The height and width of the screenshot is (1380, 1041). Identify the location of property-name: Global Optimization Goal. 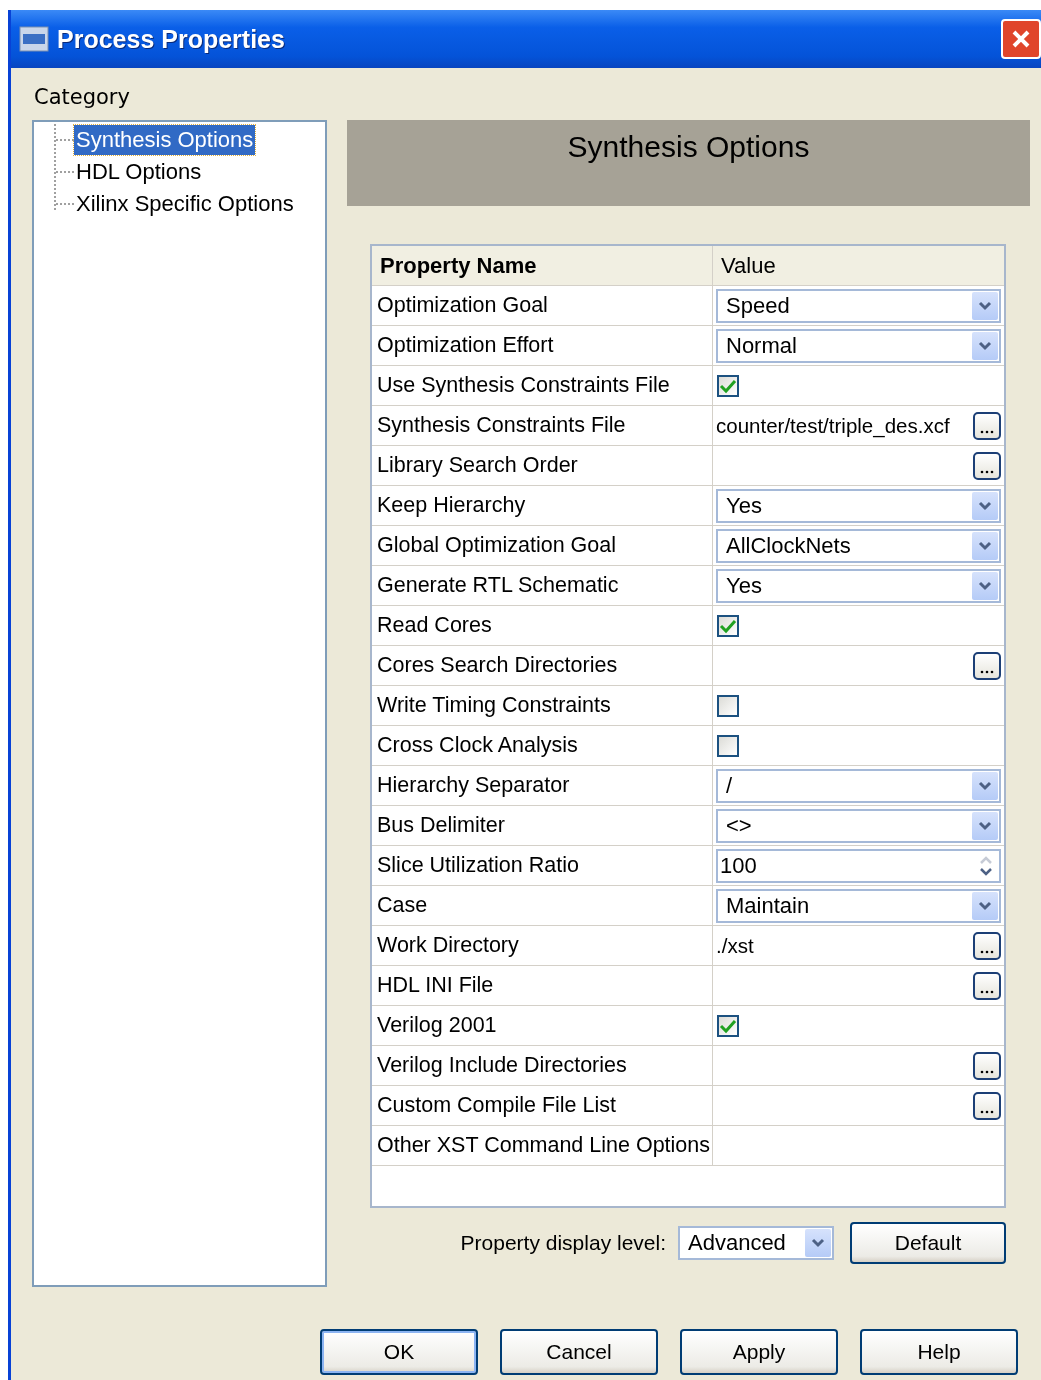
(542, 545).